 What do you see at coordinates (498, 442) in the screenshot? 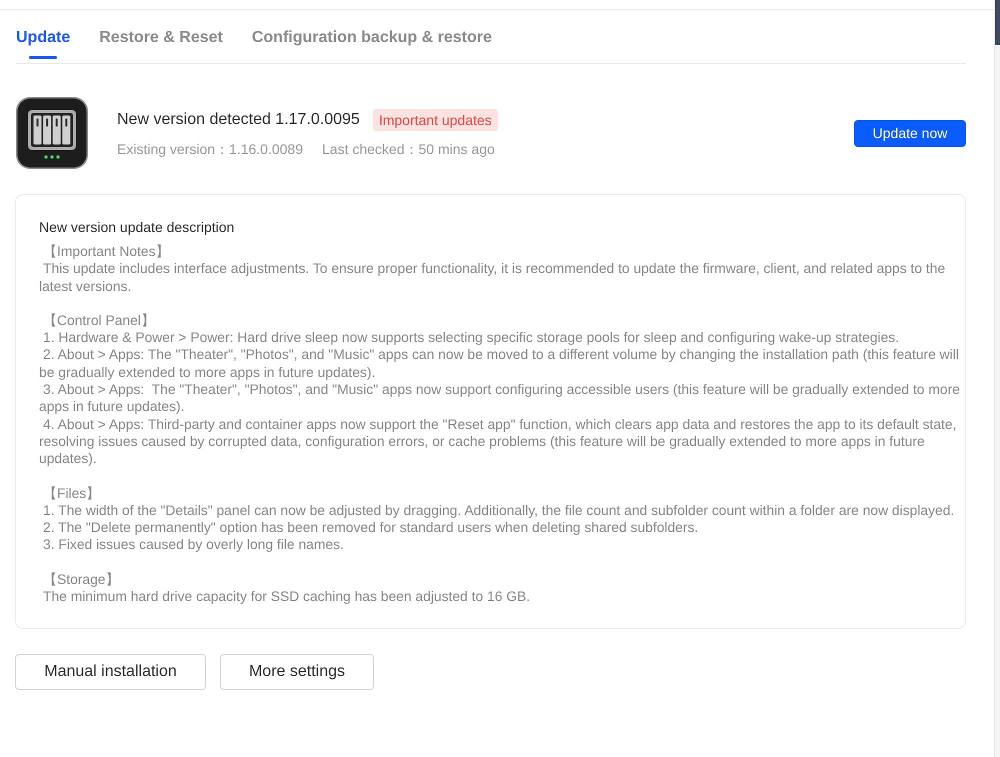
I see `description-text: 4. About > Apps: Third-party and container apps now support the "Reset app" function, which clears app data and restores the app to its default state, resolving issues caused by corrupted data, configuration errors, or cache problems (this feature will be gradually extended to more apps in future updates).` at bounding box center [498, 442].